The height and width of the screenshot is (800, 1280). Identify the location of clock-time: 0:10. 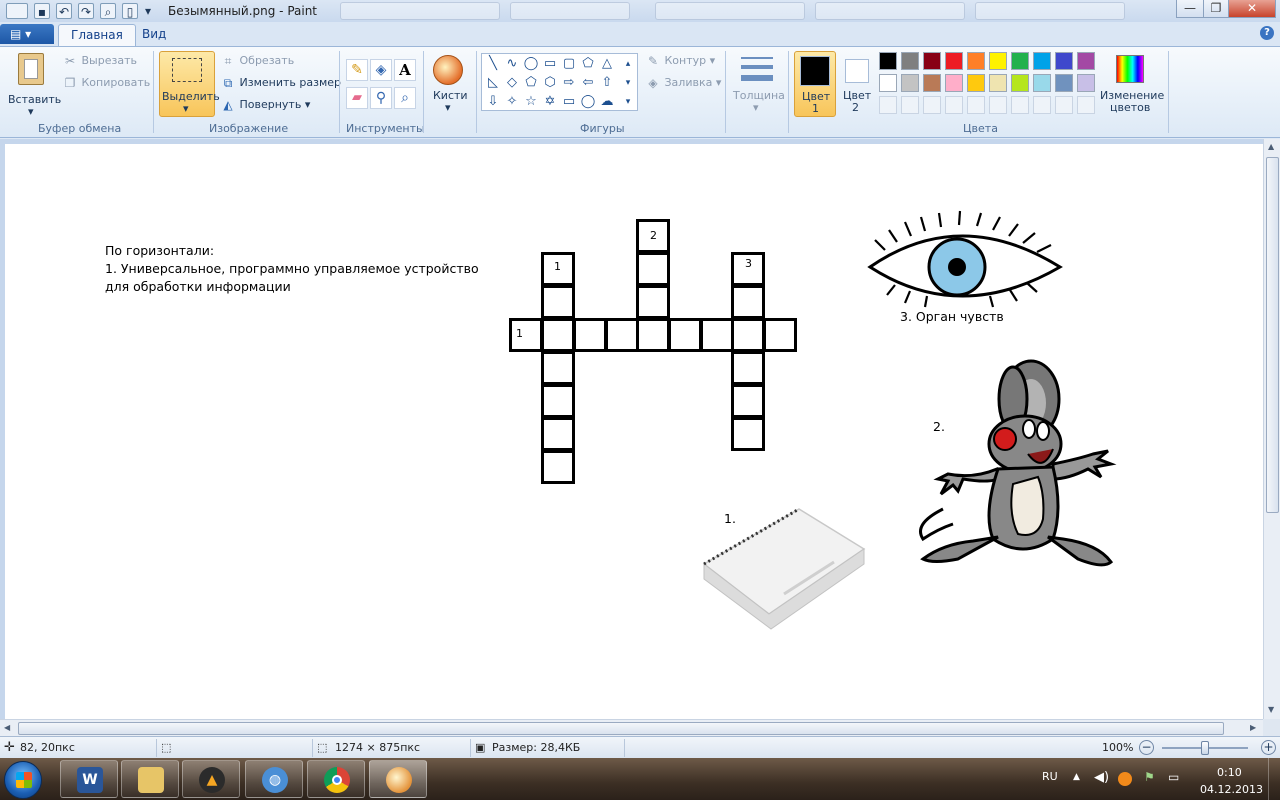
(1229, 772).